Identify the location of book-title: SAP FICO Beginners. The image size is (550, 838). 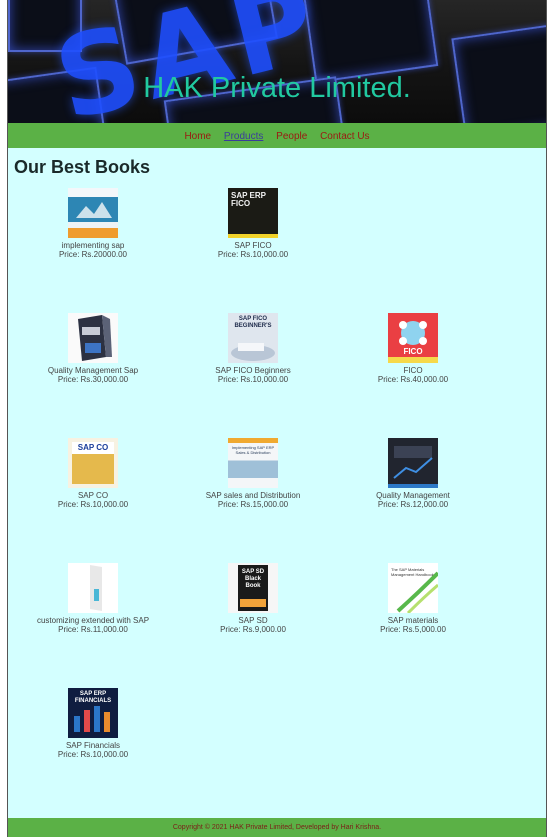
(253, 370).